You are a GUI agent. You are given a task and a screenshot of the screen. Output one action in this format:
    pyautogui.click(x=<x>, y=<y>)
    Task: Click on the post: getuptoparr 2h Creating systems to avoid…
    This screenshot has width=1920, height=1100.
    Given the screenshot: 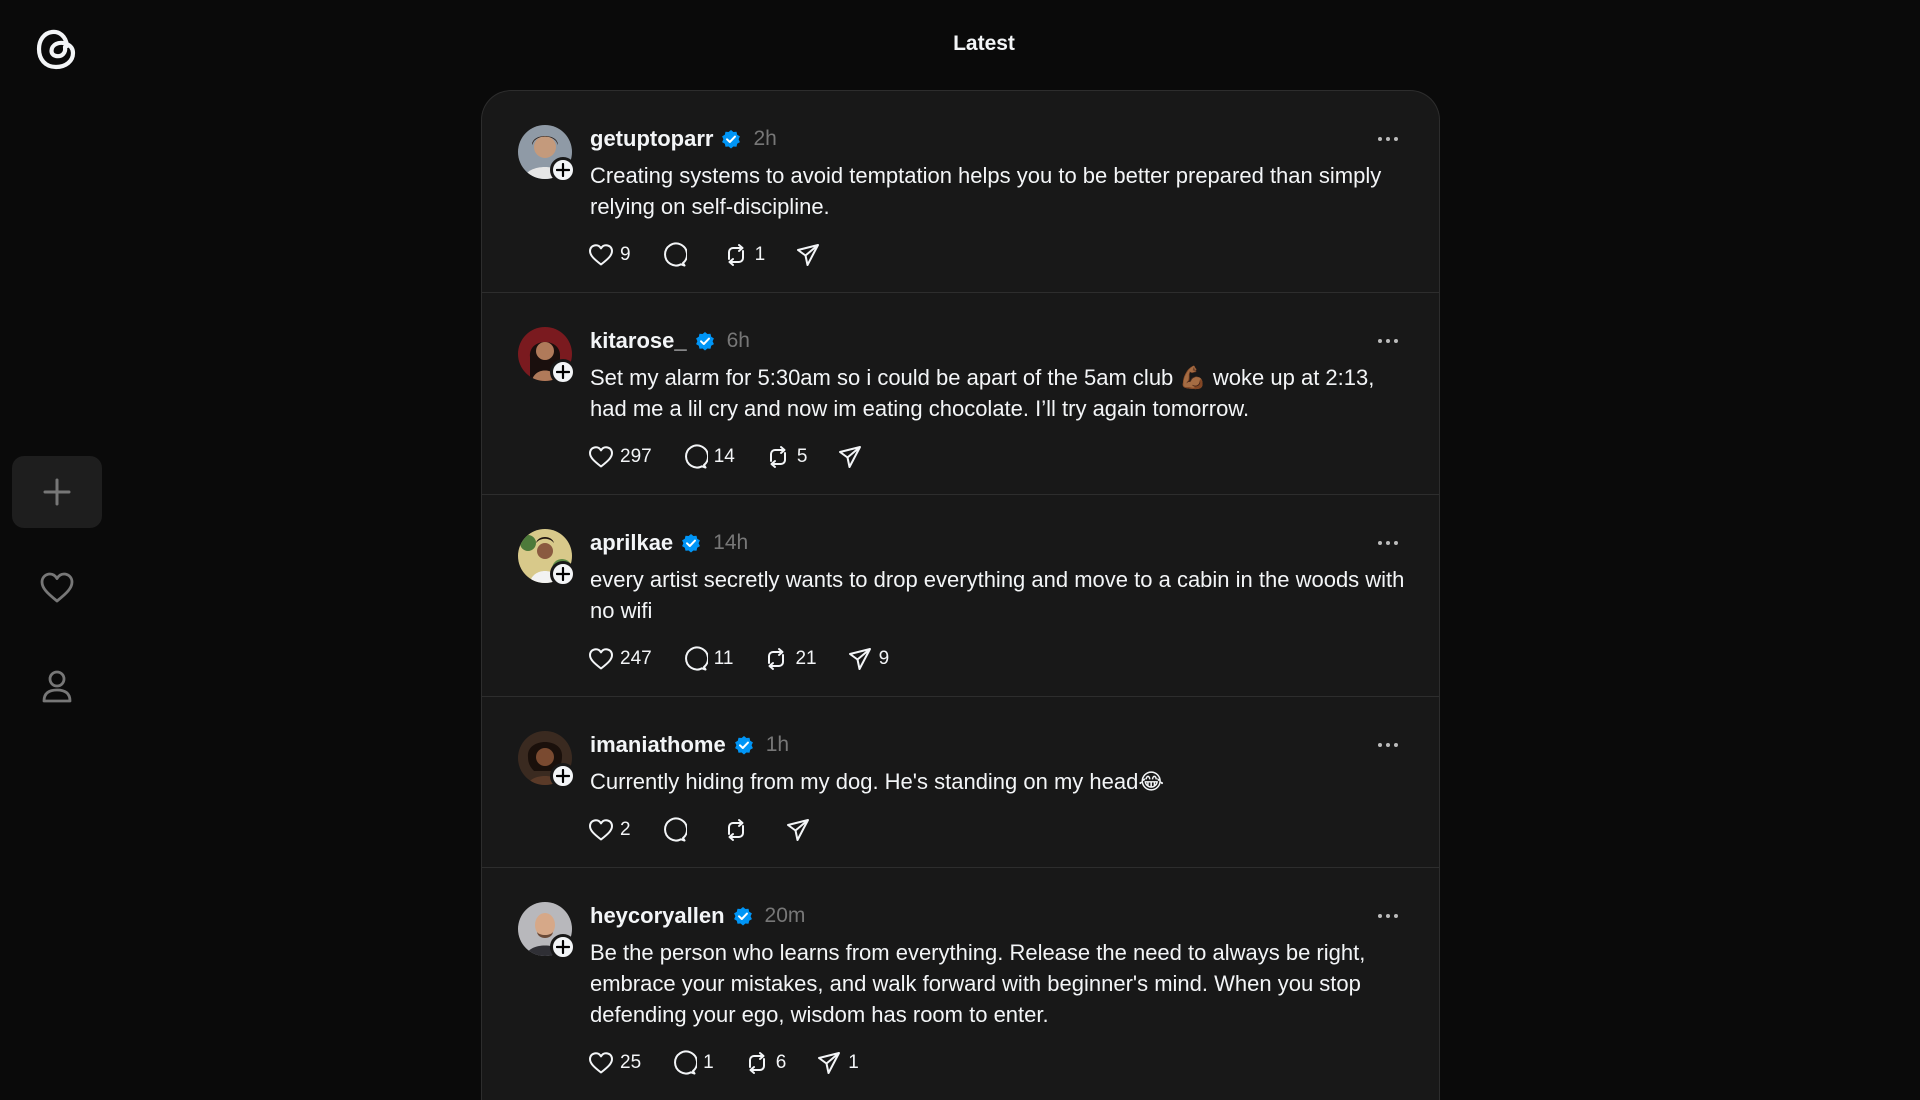 What is the action you would take?
    pyautogui.click(x=960, y=192)
    